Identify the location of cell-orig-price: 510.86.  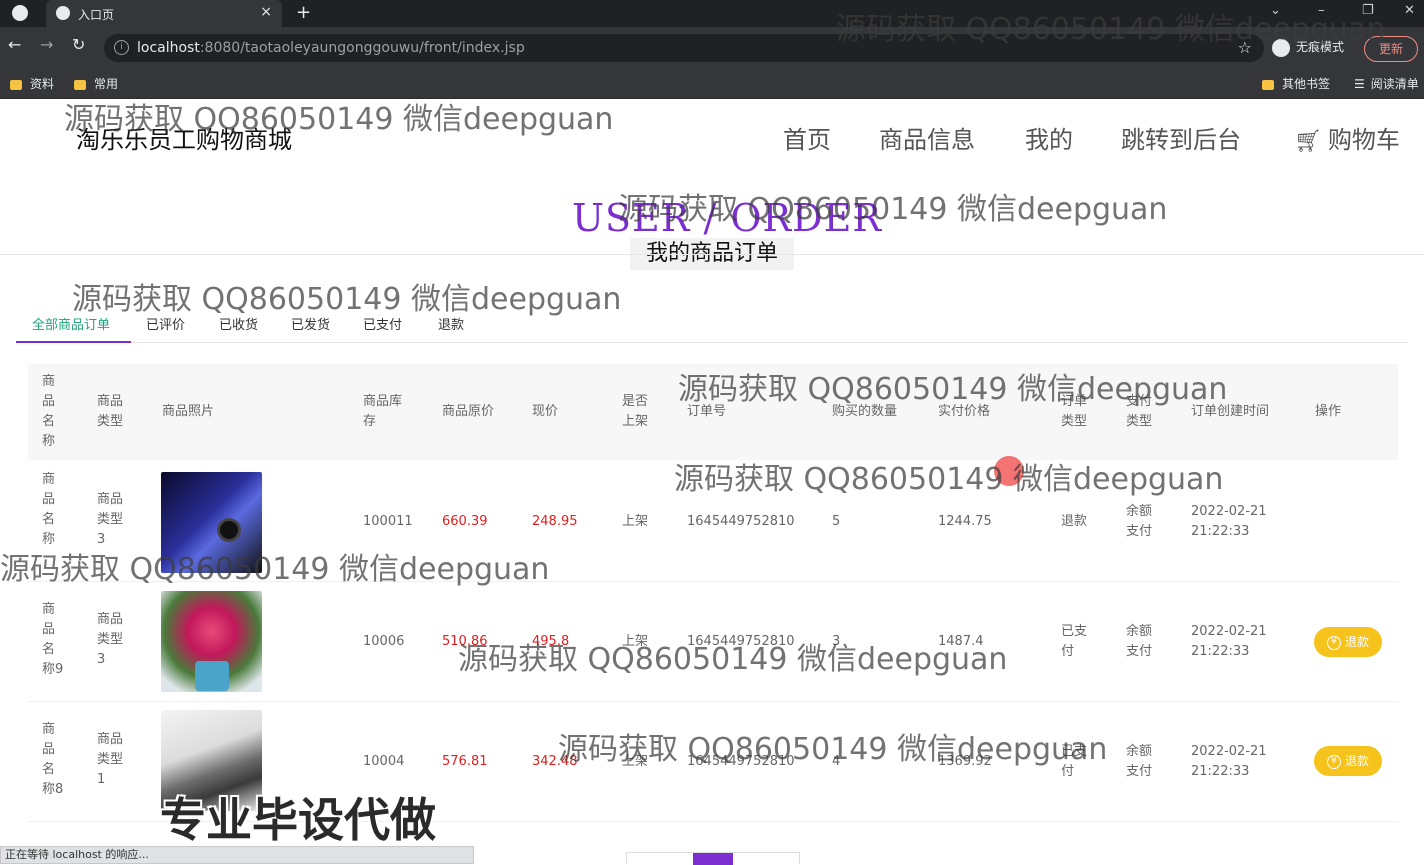
(465, 641).